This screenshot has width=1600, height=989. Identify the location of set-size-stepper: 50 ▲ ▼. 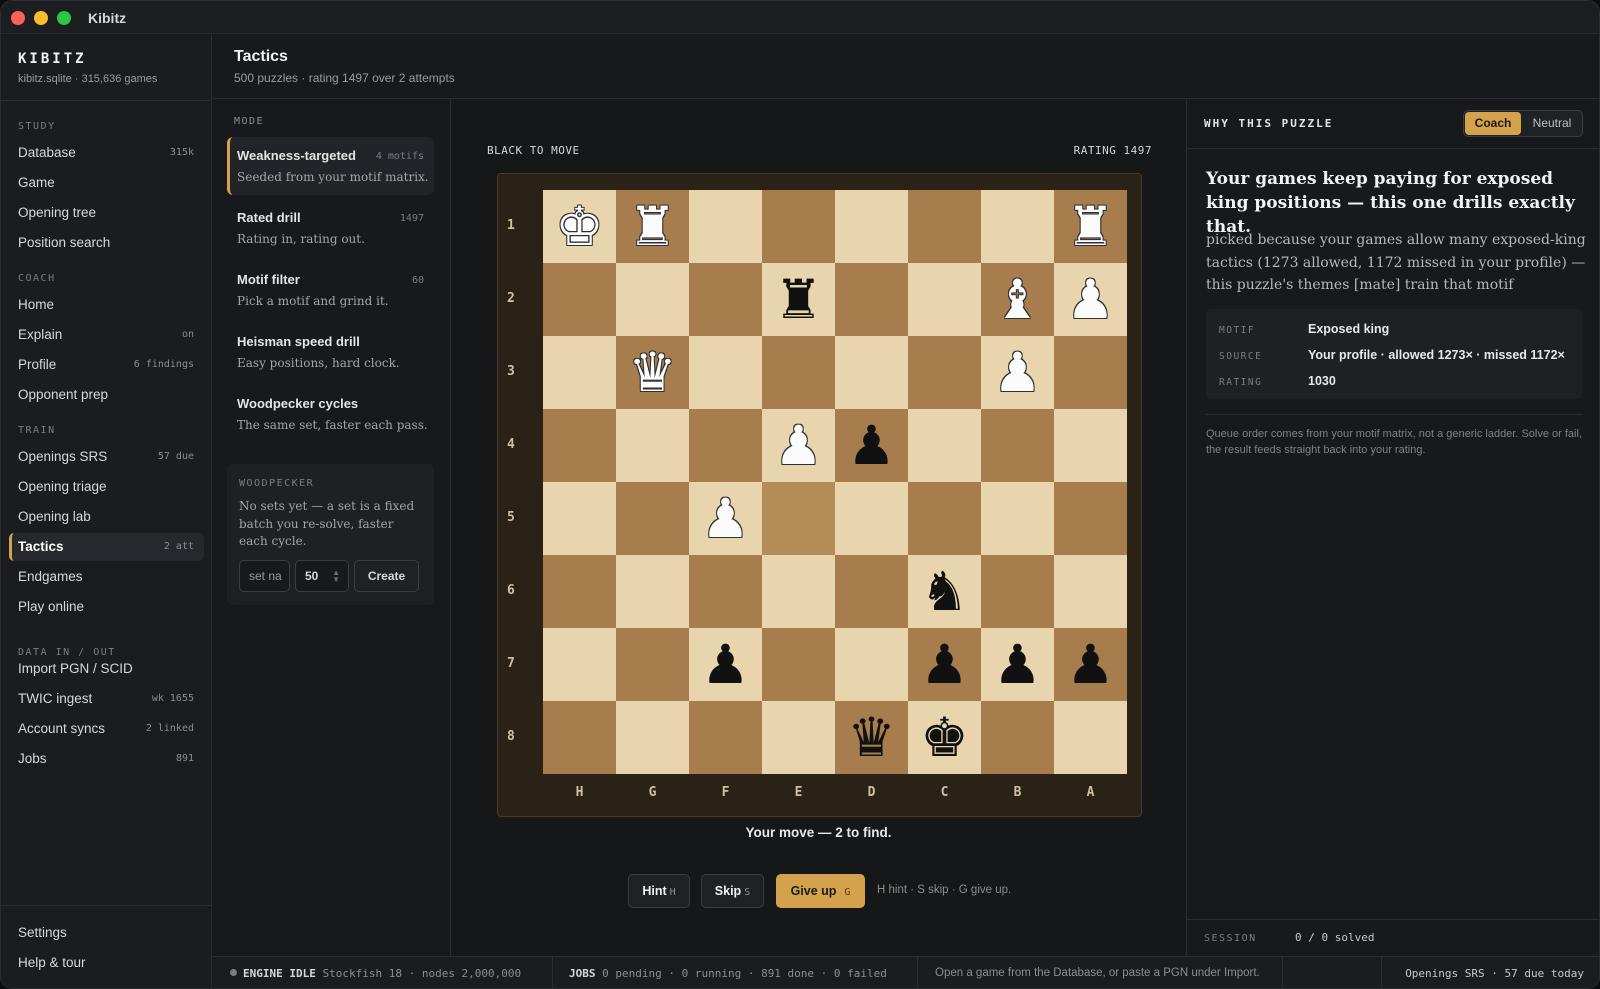
(322, 576).